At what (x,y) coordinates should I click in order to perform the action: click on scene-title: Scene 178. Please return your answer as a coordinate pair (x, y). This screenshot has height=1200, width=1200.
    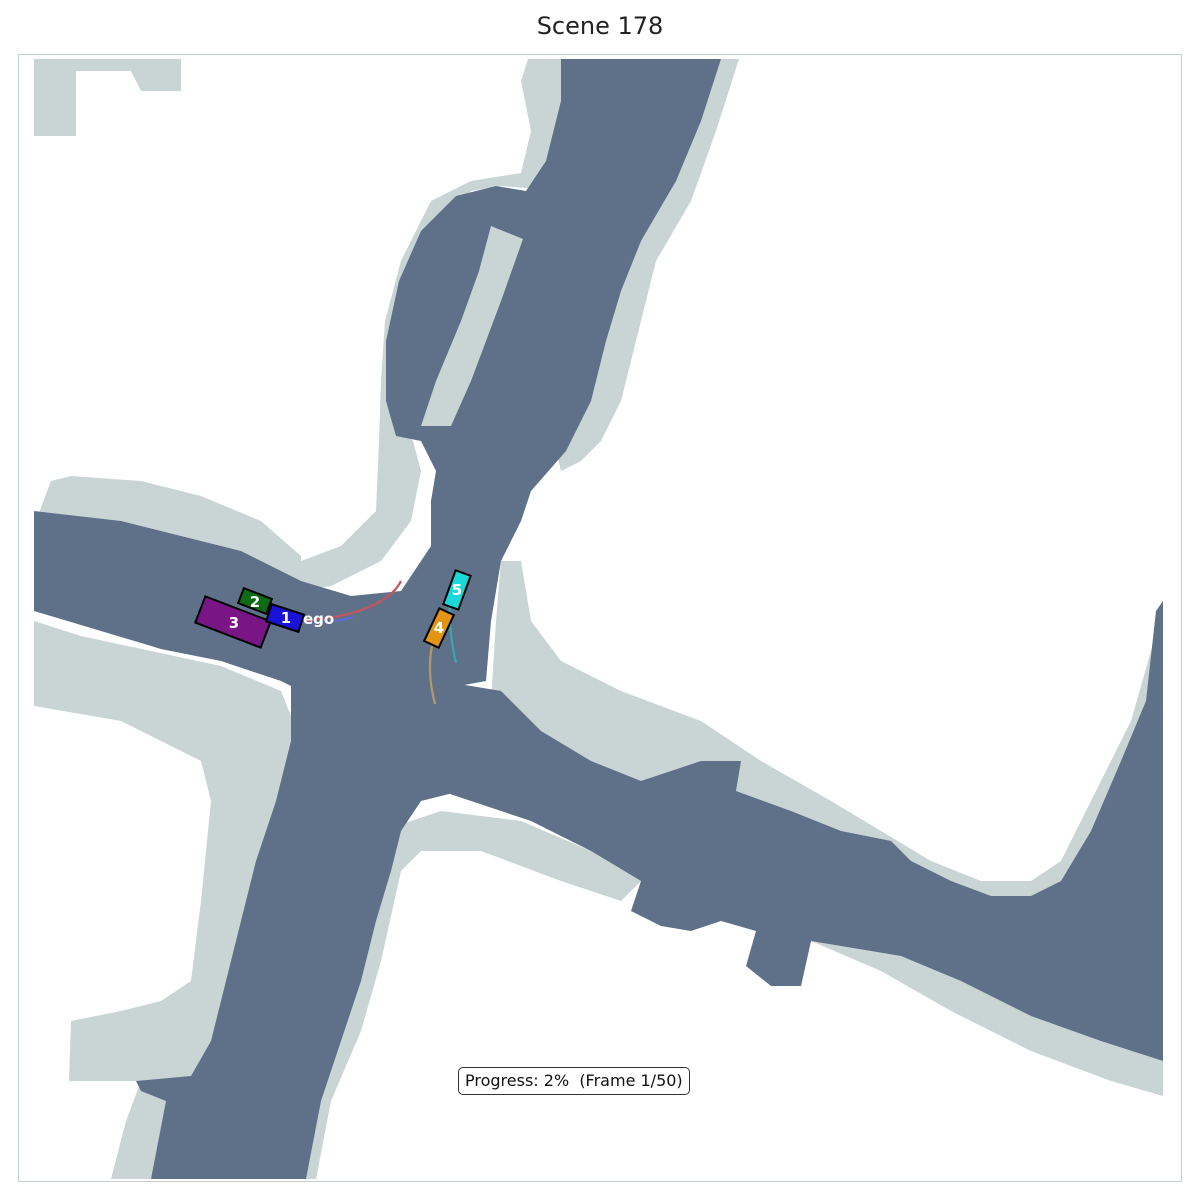
    Looking at the image, I should click on (600, 26).